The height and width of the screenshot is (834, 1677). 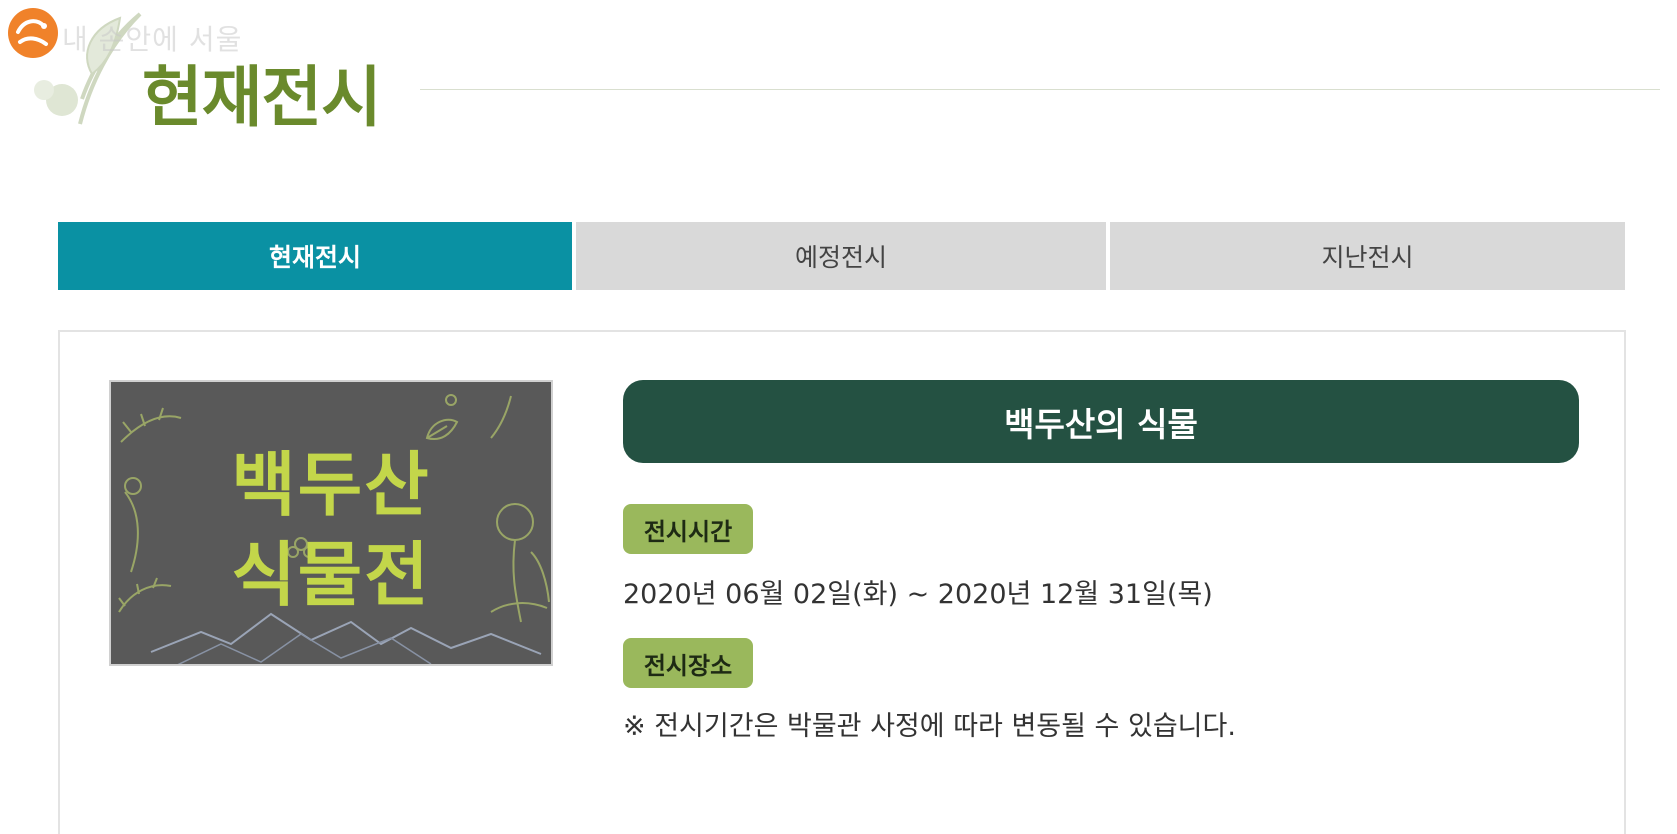 What do you see at coordinates (315, 256) in the screenshot?
I see `tab-current-exhibition: 현재전시` at bounding box center [315, 256].